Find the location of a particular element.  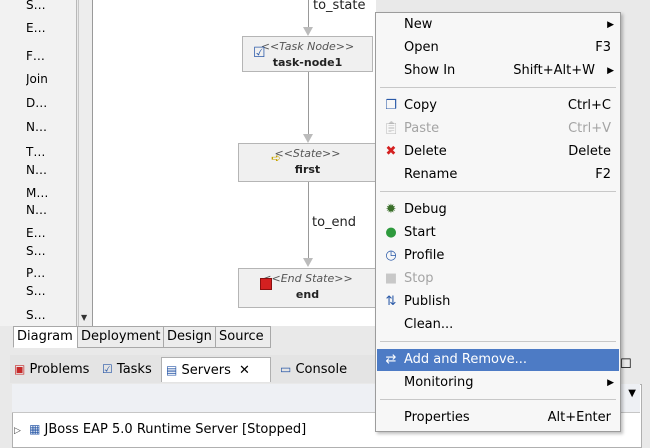

tab-design: Design is located at coordinates (190, 337).